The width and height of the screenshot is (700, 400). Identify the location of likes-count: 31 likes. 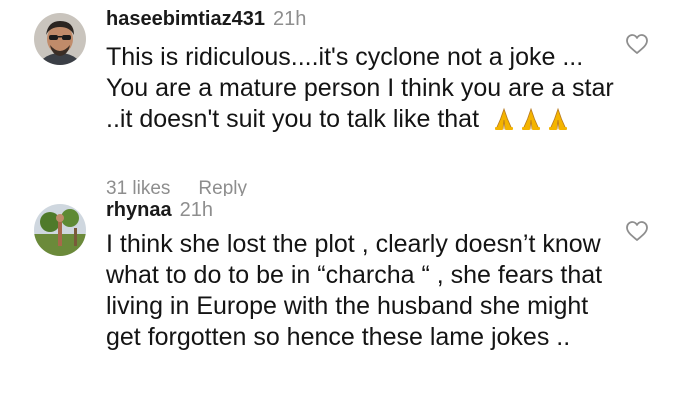
(138, 187).